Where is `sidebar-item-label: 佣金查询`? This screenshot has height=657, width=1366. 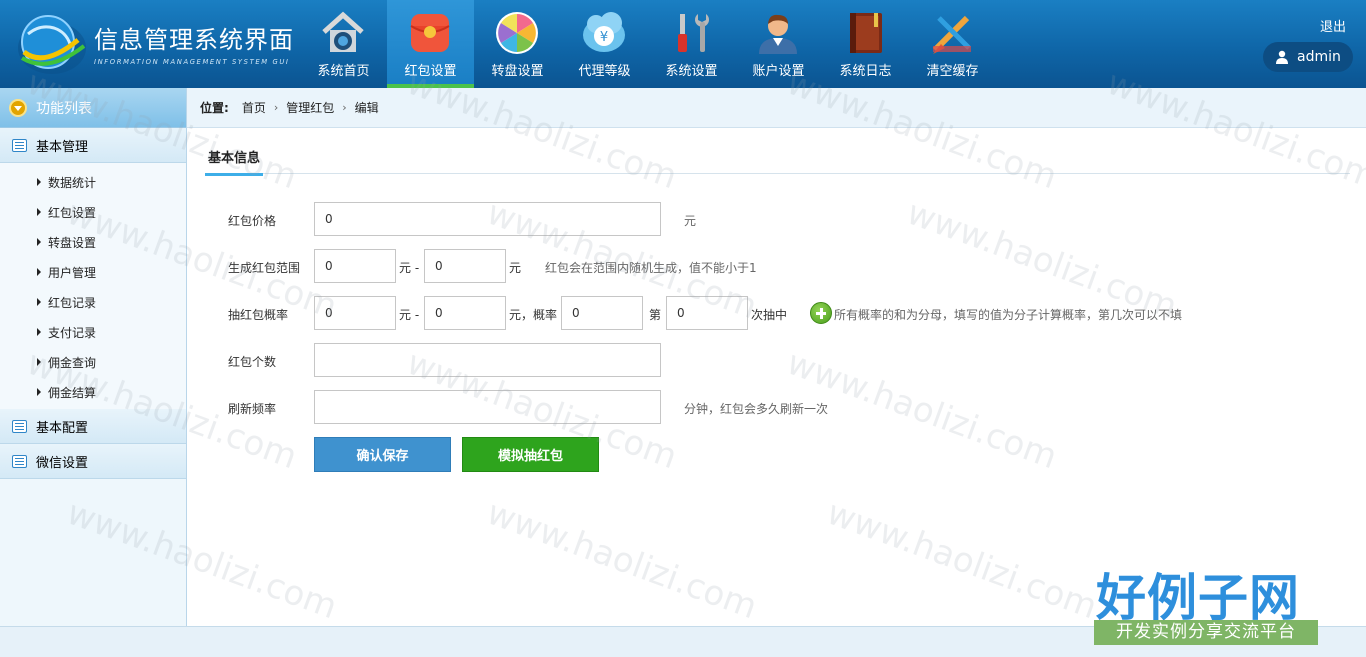 sidebar-item-label: 佣金查询 is located at coordinates (72, 362).